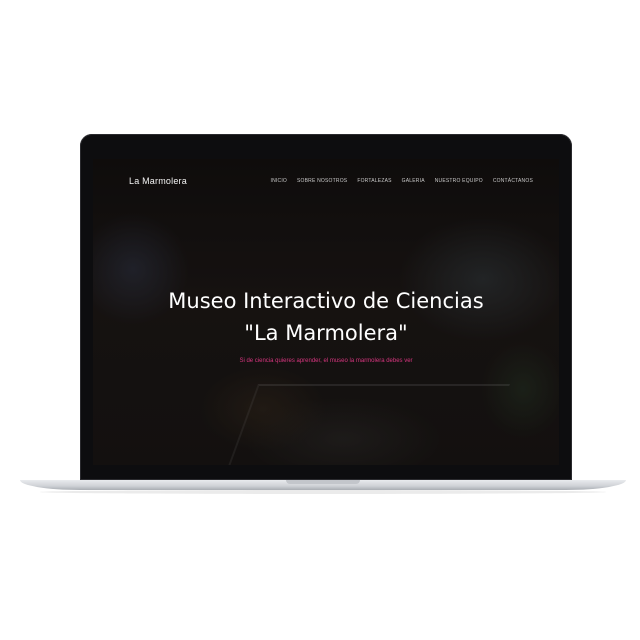 This screenshot has height=640, width=640. Describe the element at coordinates (374, 181) in the screenshot. I see `nav-item-fortalezas: FORTALEZAS` at that location.